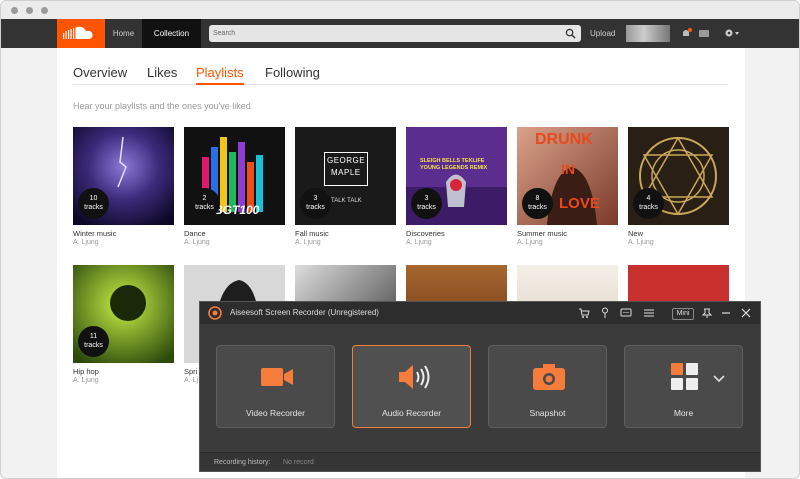 The image size is (800, 479). I want to click on snapshot-button: Snapshot, so click(547, 386).